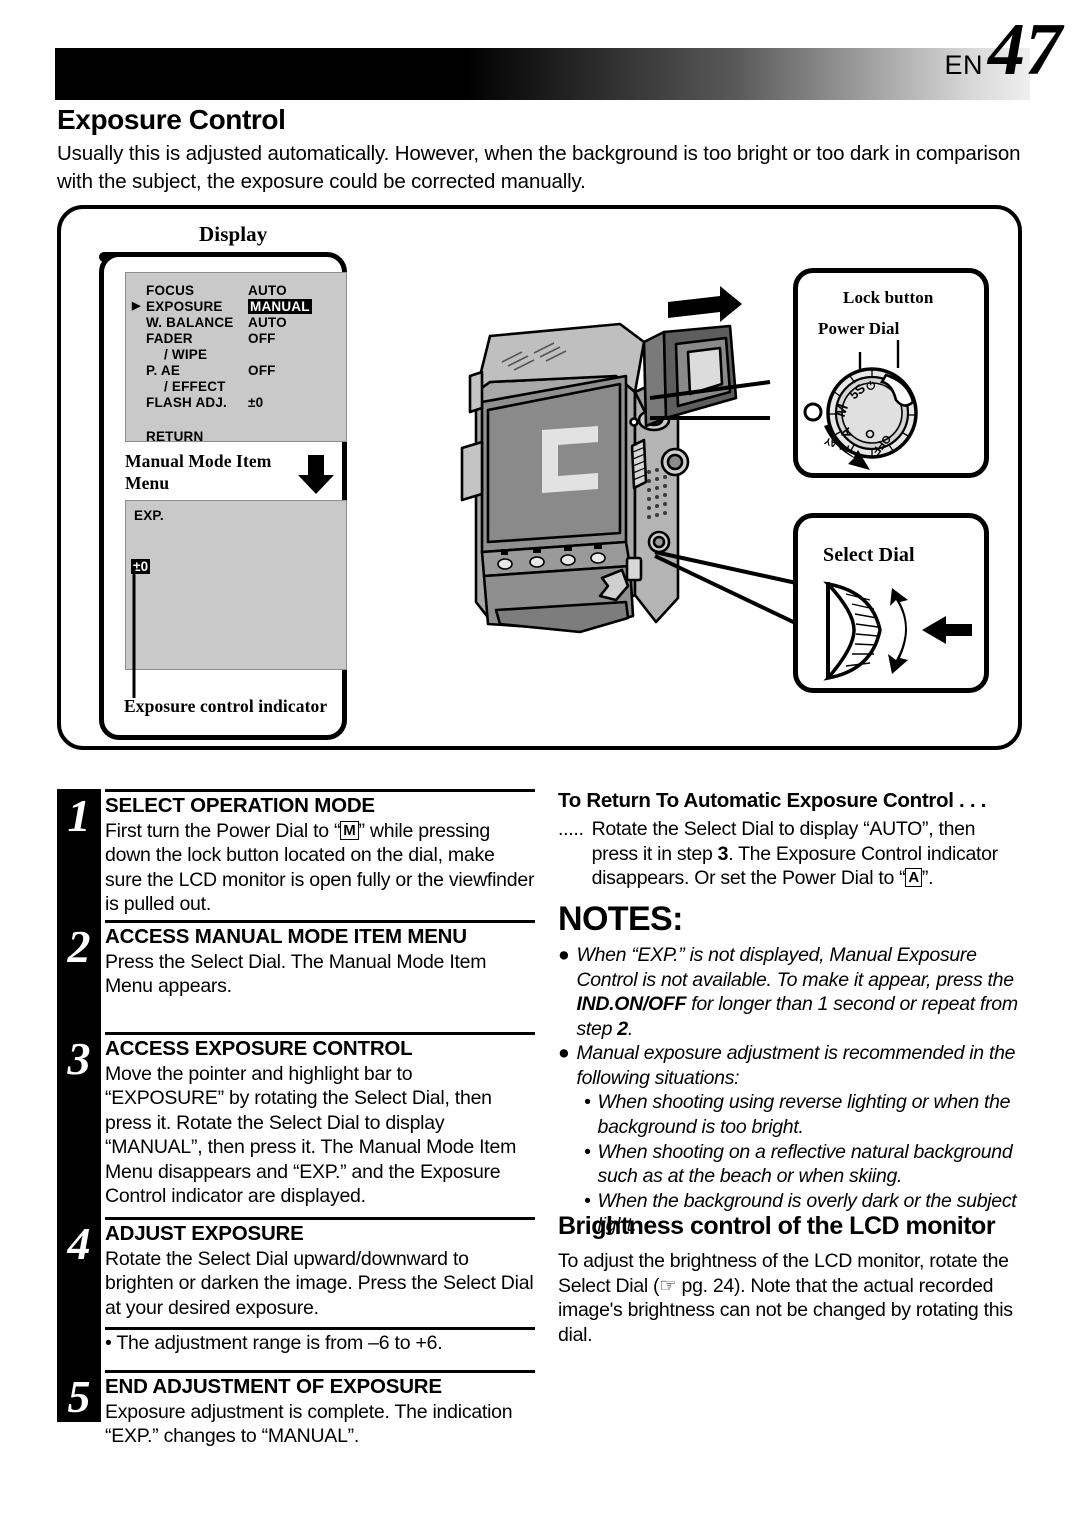 The height and width of the screenshot is (1533, 1080). Describe the element at coordinates (280, 306) in the screenshot. I see `menu-item-value: MANUAL` at that location.